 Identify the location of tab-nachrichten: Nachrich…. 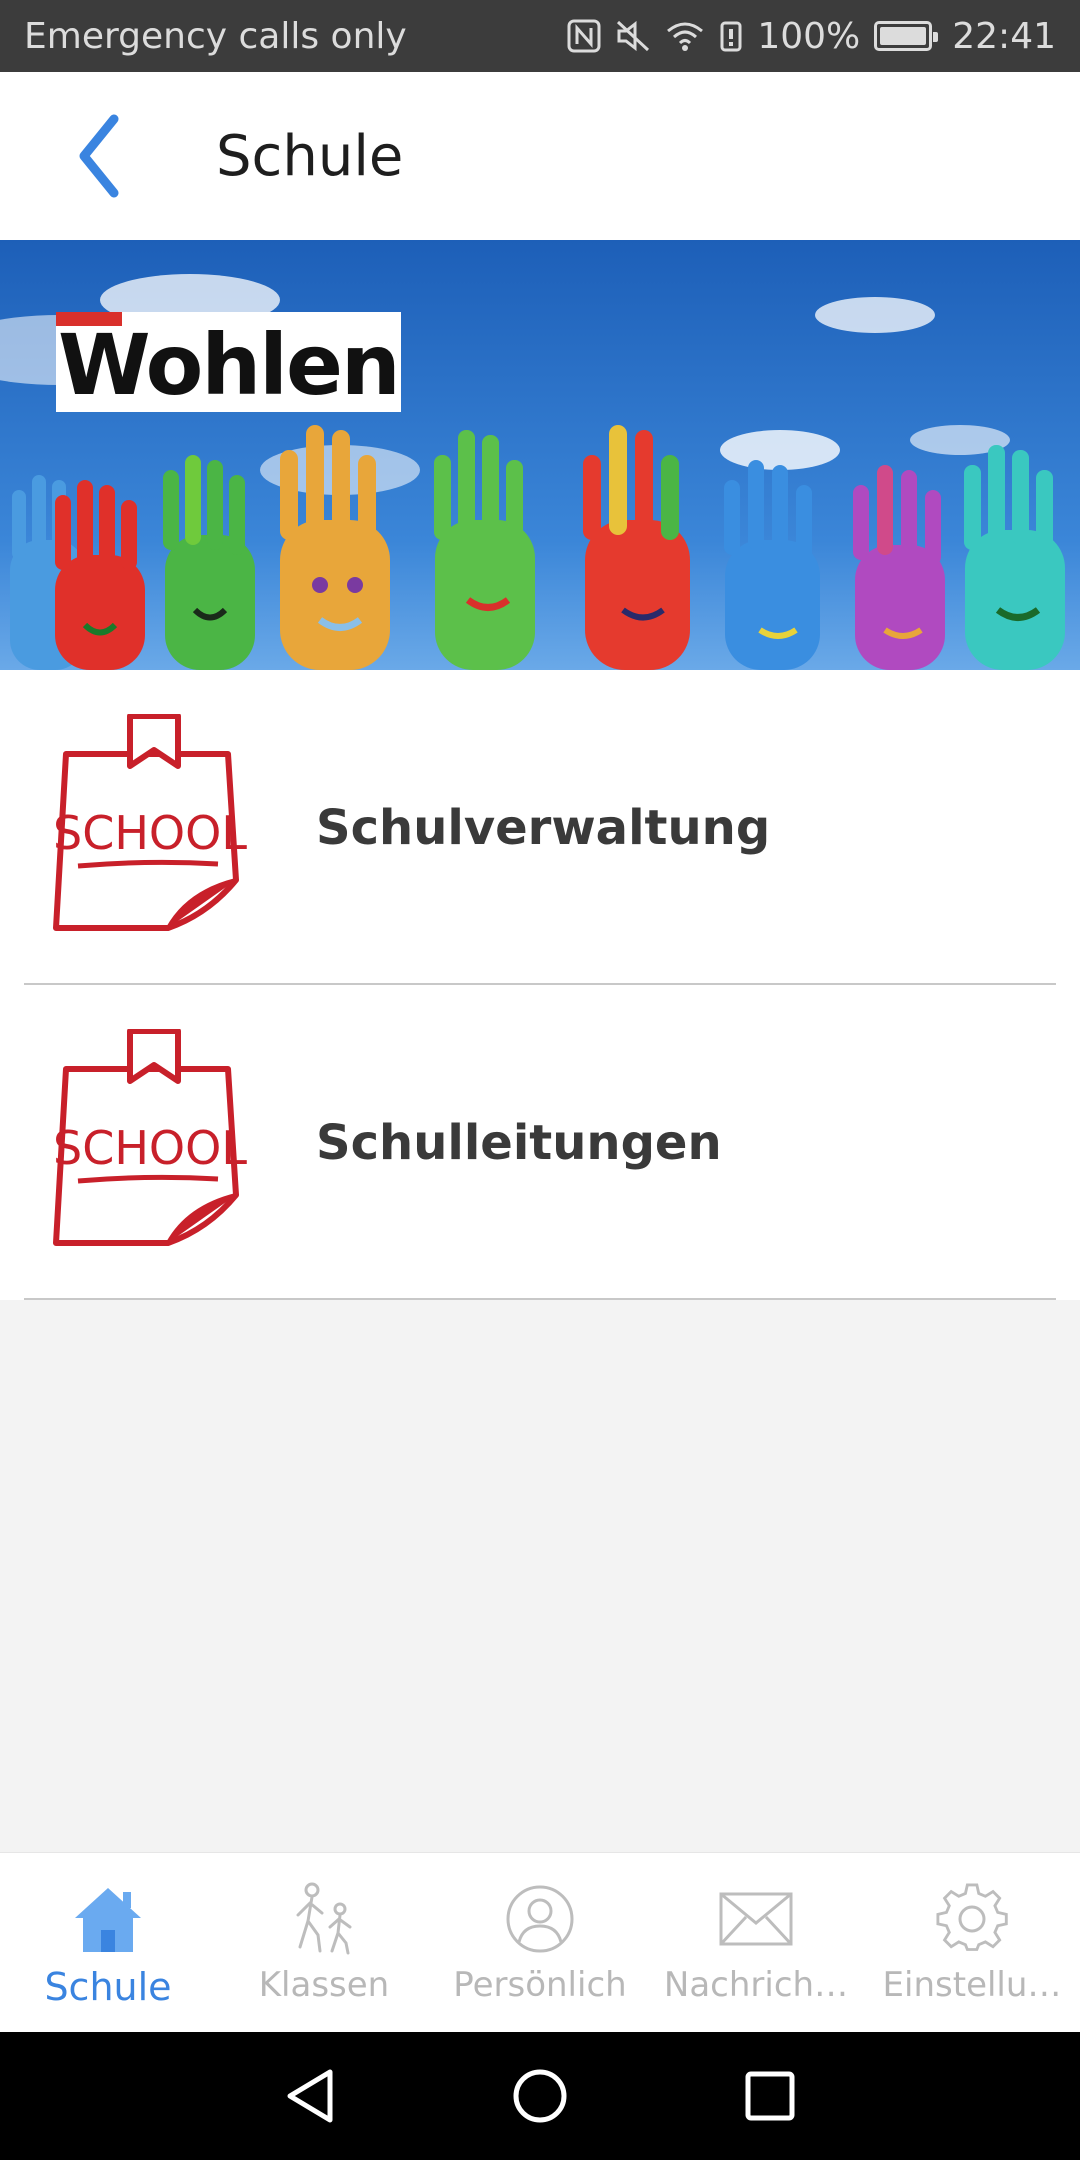
(756, 1942).